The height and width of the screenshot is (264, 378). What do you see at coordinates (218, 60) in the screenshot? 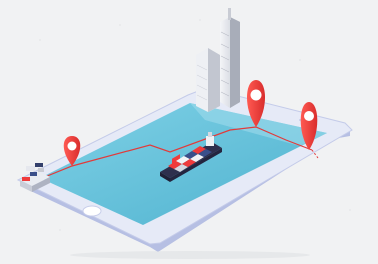
I see `skyscraper-icon` at bounding box center [218, 60].